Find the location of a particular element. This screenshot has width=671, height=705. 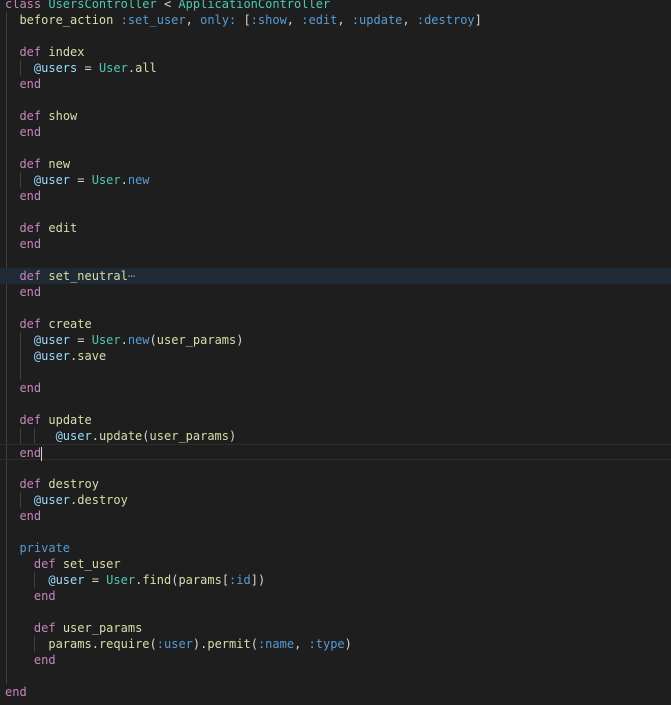

code-line: def new is located at coordinates (335, 164).